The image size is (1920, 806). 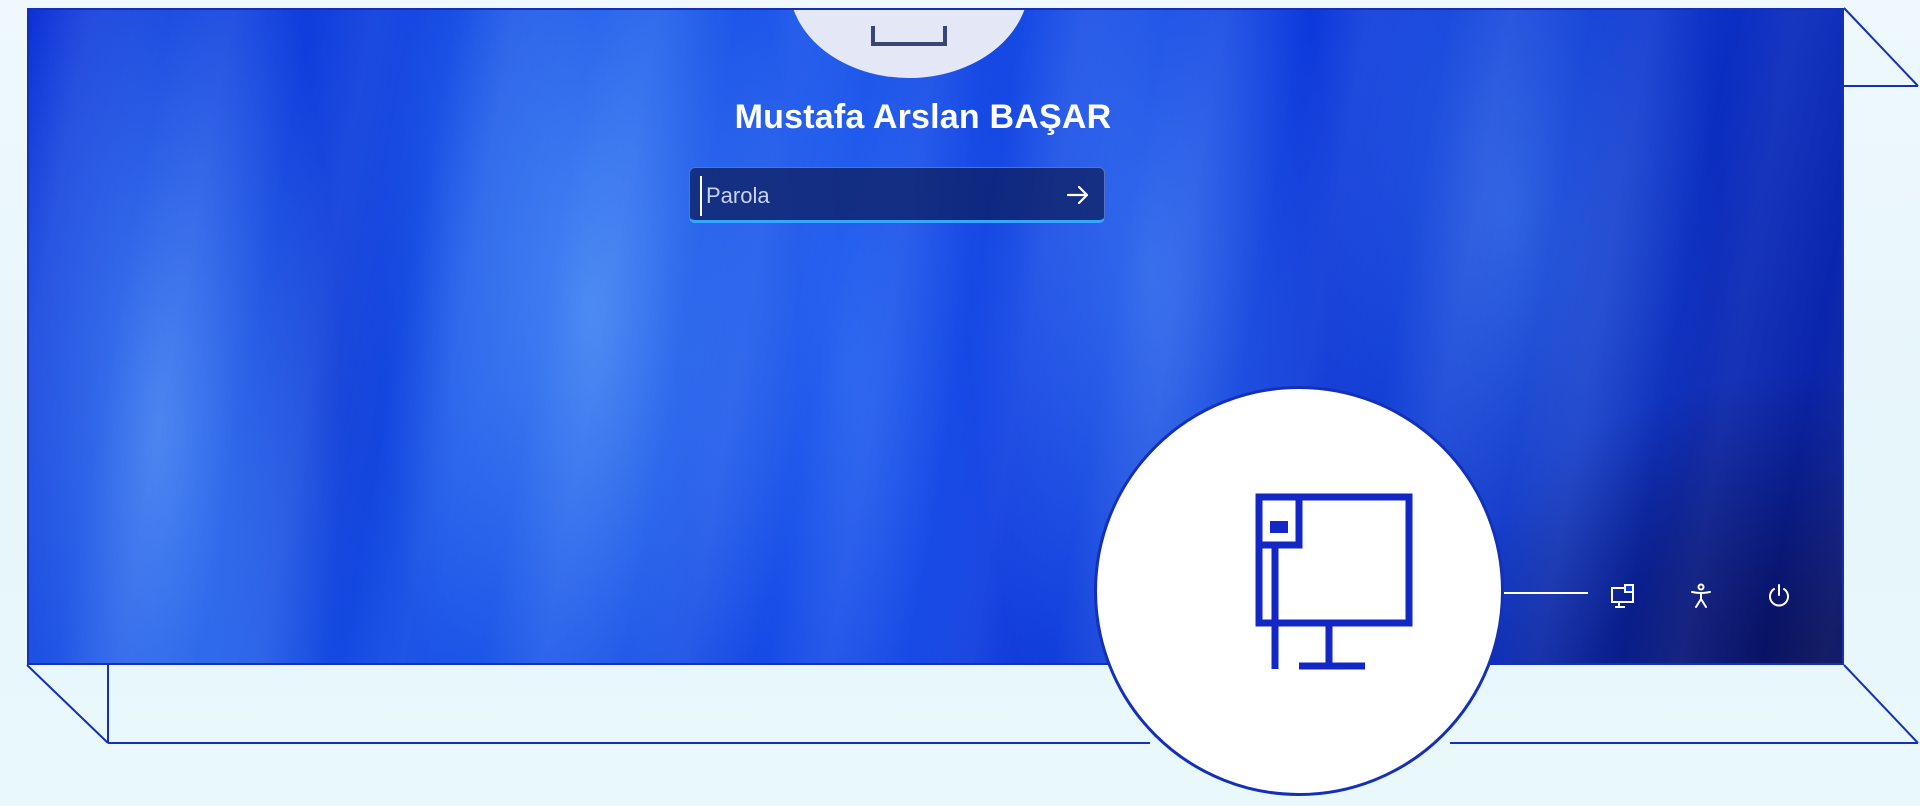 What do you see at coordinates (923, 117) in the screenshot?
I see `user-name: Mustafa Arslan BAŞAR` at bounding box center [923, 117].